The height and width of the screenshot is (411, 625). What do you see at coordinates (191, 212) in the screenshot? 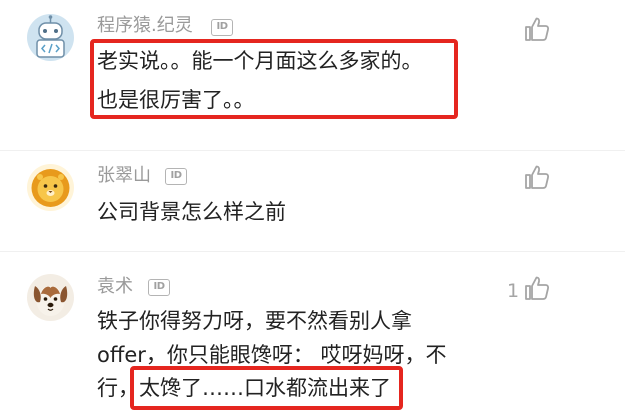
I see `comment-text-line: 公司背景怎么样之前` at bounding box center [191, 212].